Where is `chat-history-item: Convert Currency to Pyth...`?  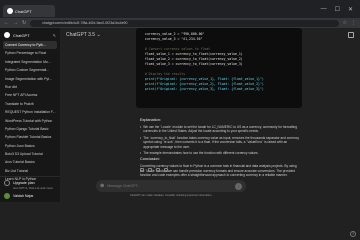 chat-history-item: Convert Currency to Pyth... is located at coordinates (30, 45).